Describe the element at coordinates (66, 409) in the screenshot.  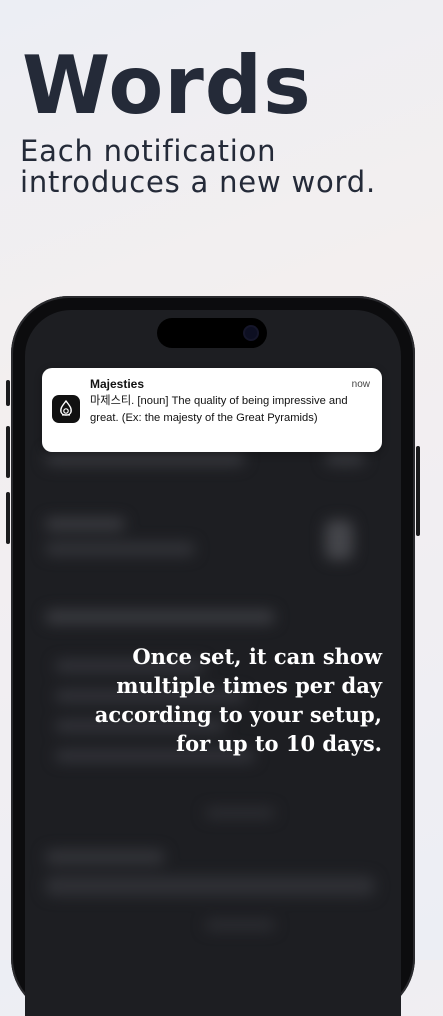
I see `app-logo-icon` at that location.